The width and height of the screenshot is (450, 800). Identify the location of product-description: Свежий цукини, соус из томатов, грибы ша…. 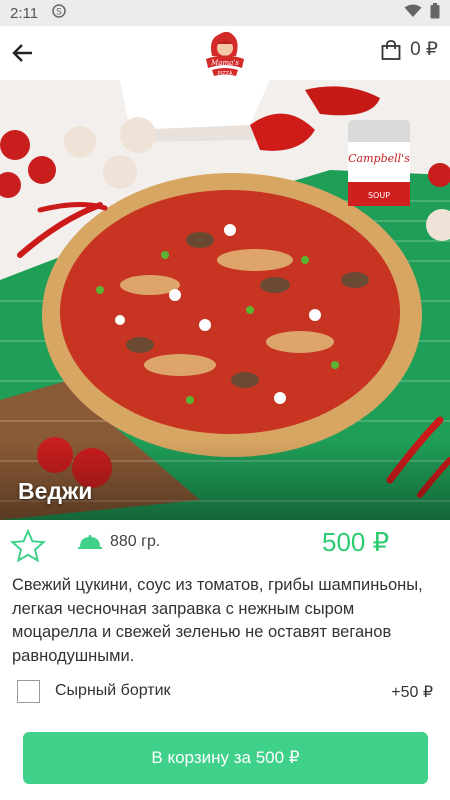
(217, 620).